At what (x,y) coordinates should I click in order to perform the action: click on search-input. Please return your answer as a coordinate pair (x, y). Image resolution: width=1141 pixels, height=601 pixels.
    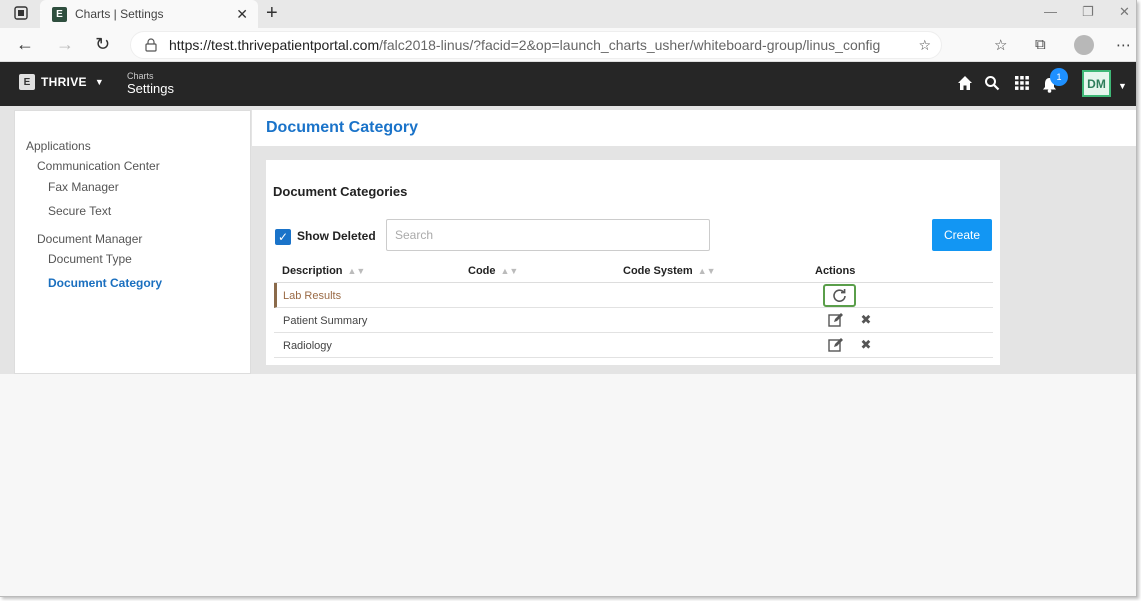
    Looking at the image, I should click on (548, 235).